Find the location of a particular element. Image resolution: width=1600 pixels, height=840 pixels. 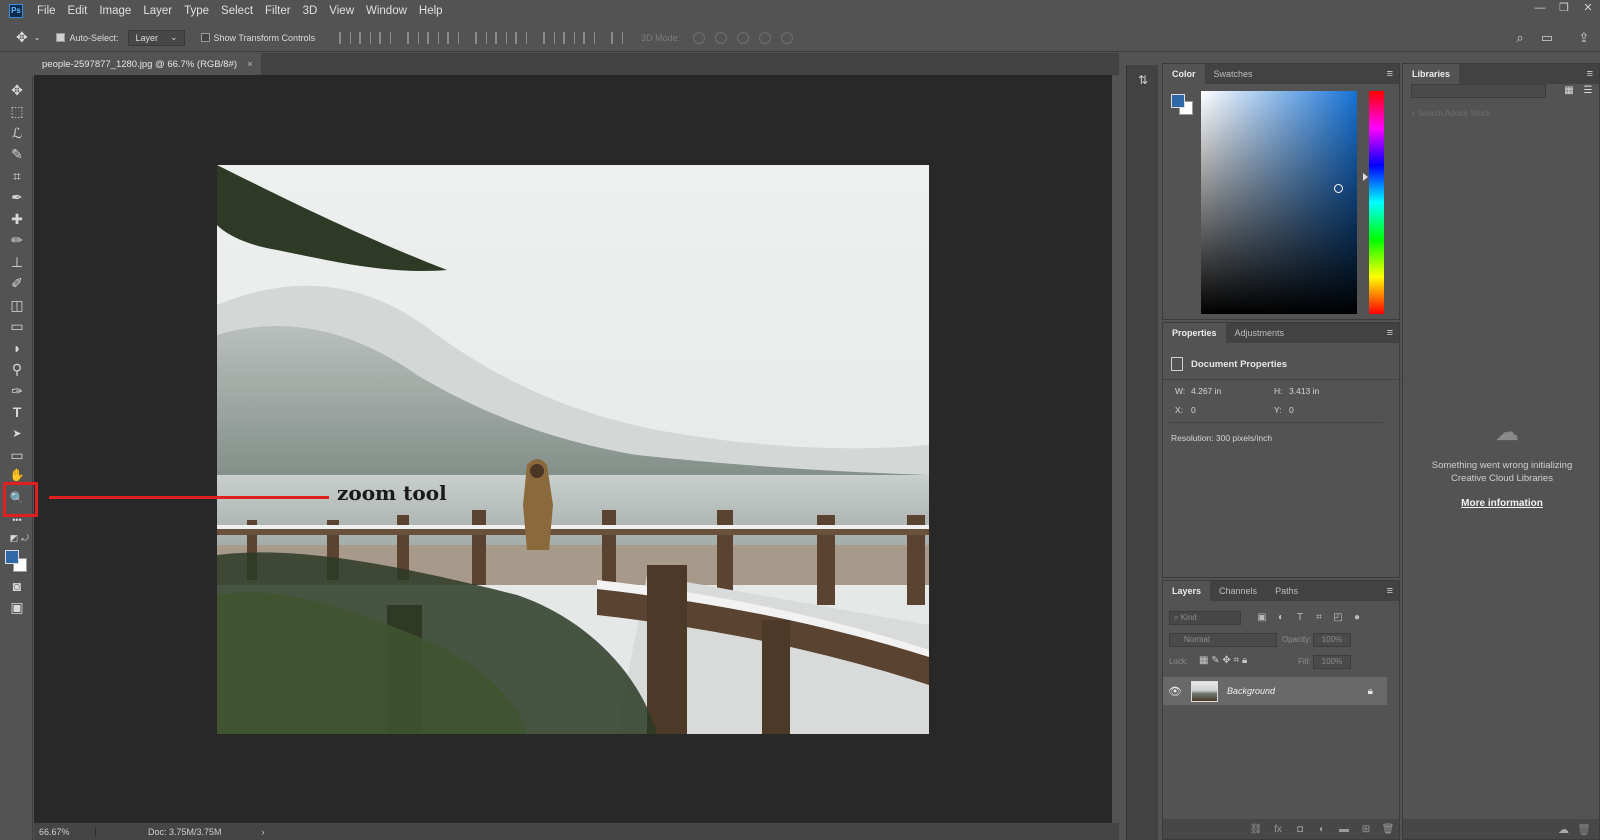

new-layer-icon: ⊞ is located at coordinates (1366, 829).